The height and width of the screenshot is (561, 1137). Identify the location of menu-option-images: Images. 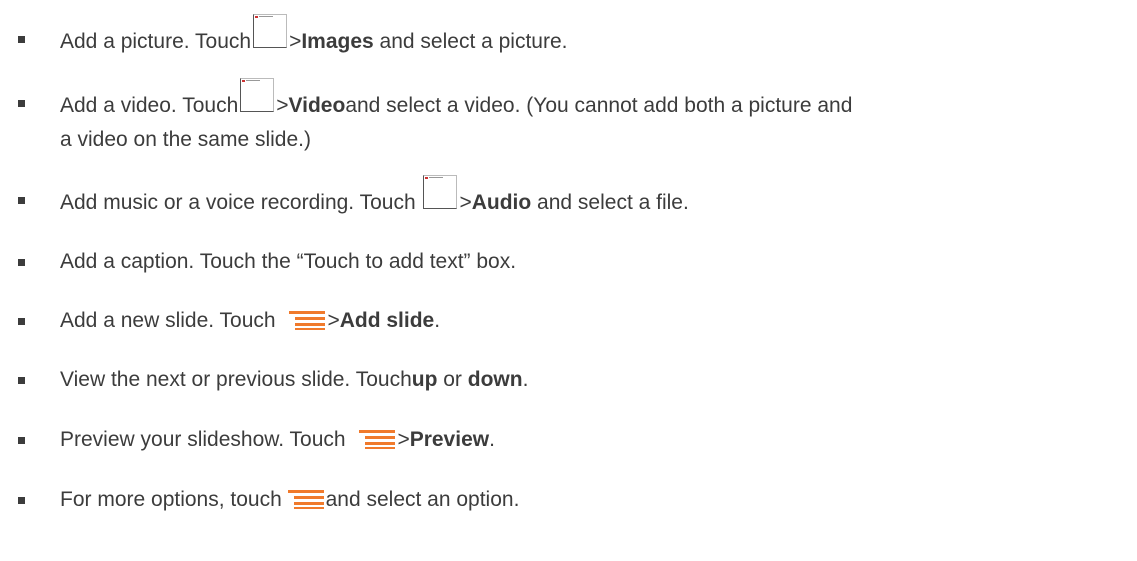
(337, 41).